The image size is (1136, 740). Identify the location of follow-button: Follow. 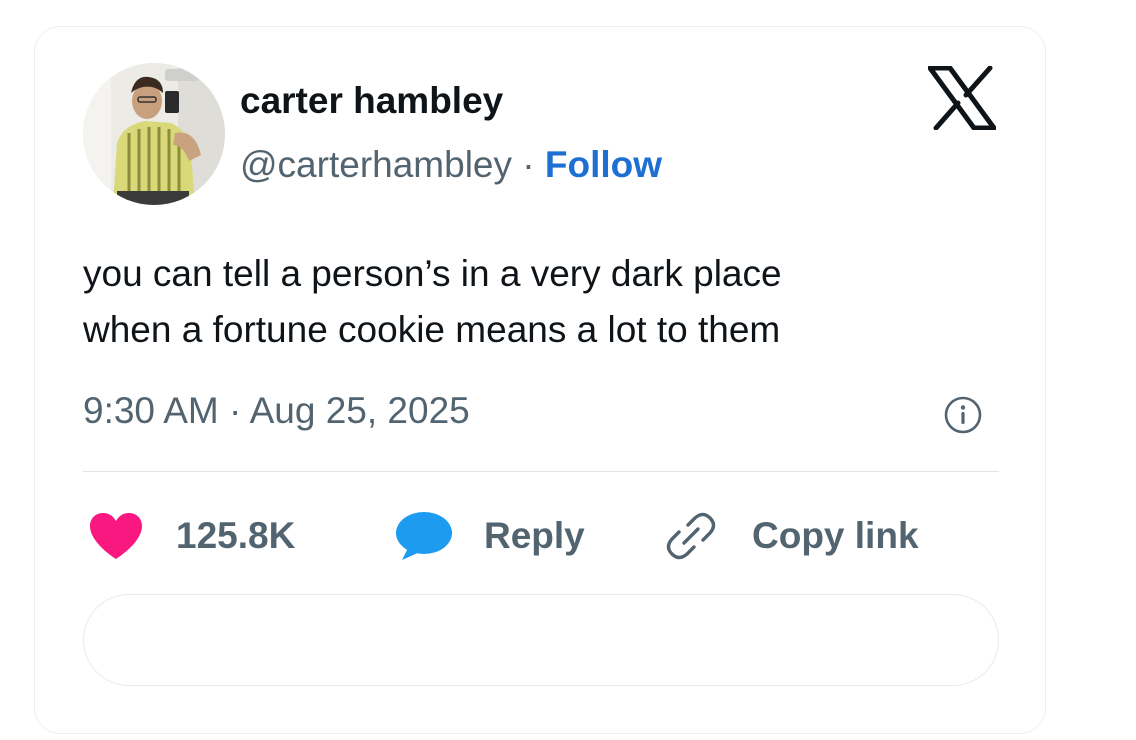
(603, 164).